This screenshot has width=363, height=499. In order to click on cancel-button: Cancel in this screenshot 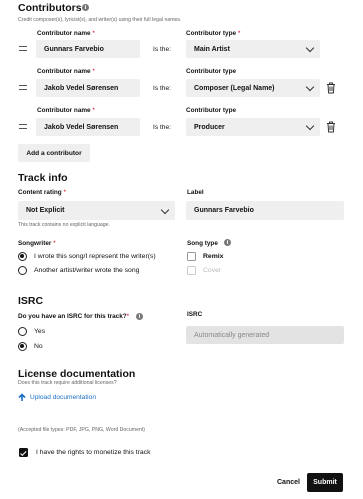, I will do `click(288, 482)`.